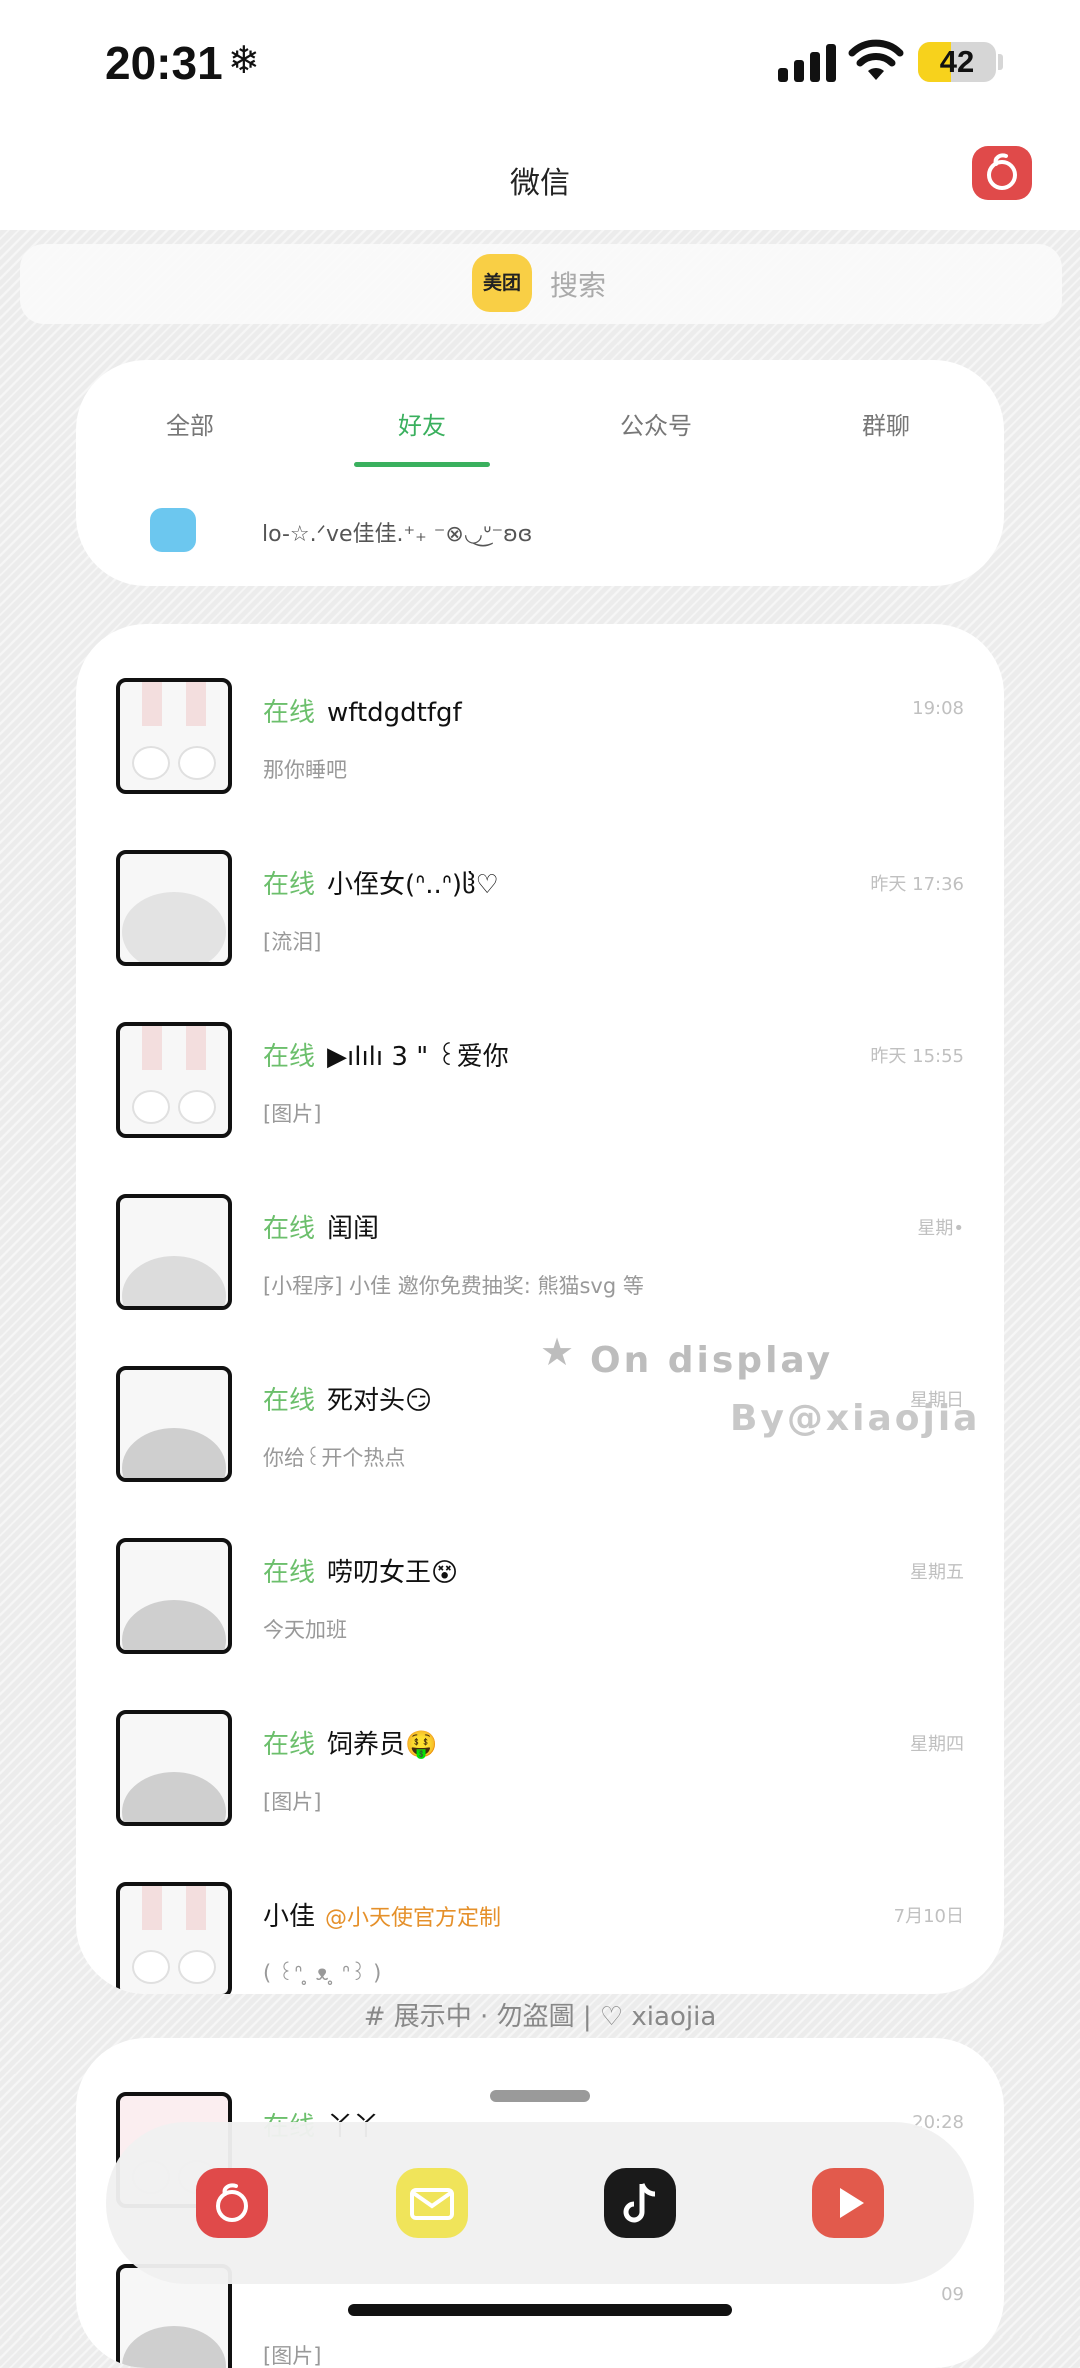  Describe the element at coordinates (432, 2203) in the screenshot. I see `mail-icon` at that location.